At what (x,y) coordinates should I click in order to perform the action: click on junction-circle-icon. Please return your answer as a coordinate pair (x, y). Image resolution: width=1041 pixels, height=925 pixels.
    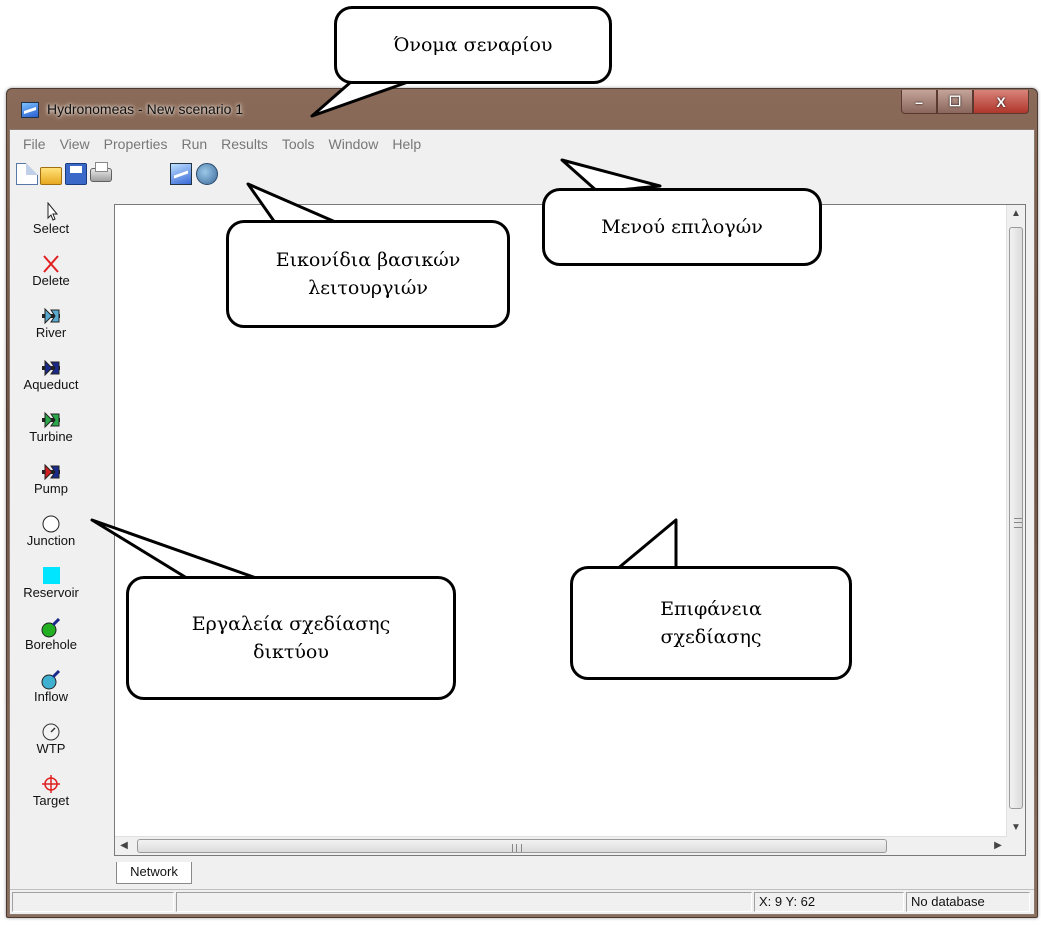
    Looking at the image, I should click on (51, 524).